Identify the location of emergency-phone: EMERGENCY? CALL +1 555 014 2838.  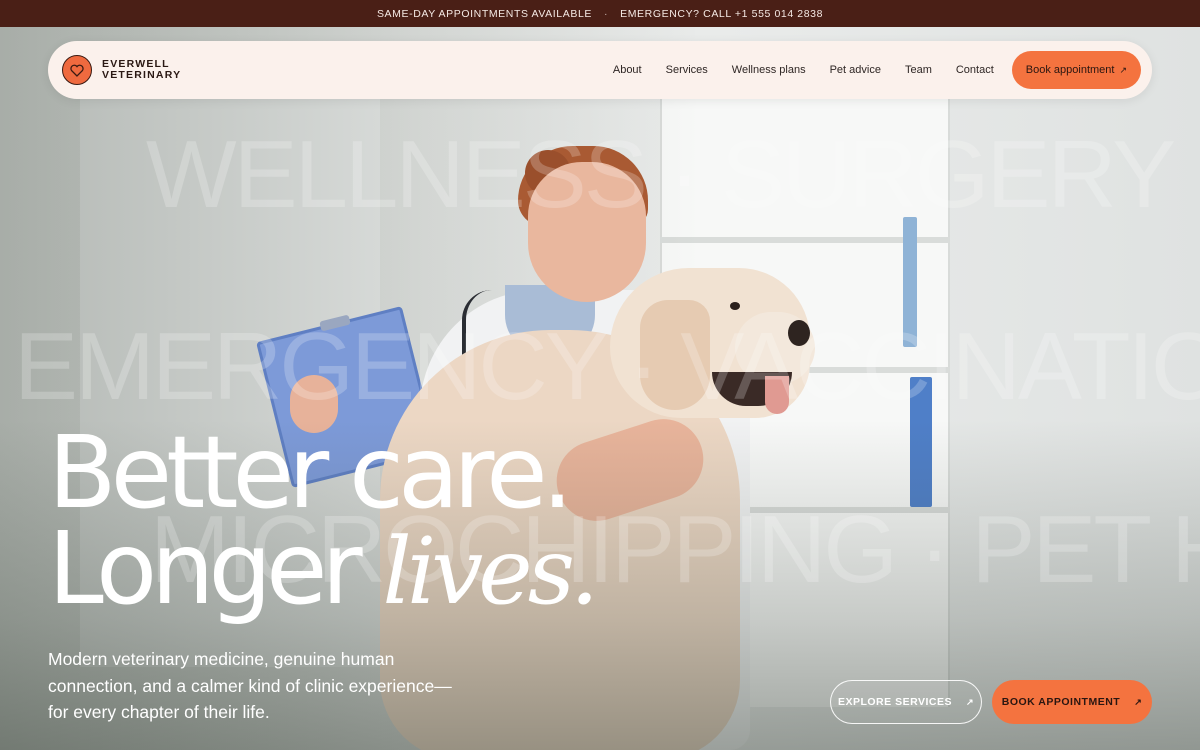
(721, 14).